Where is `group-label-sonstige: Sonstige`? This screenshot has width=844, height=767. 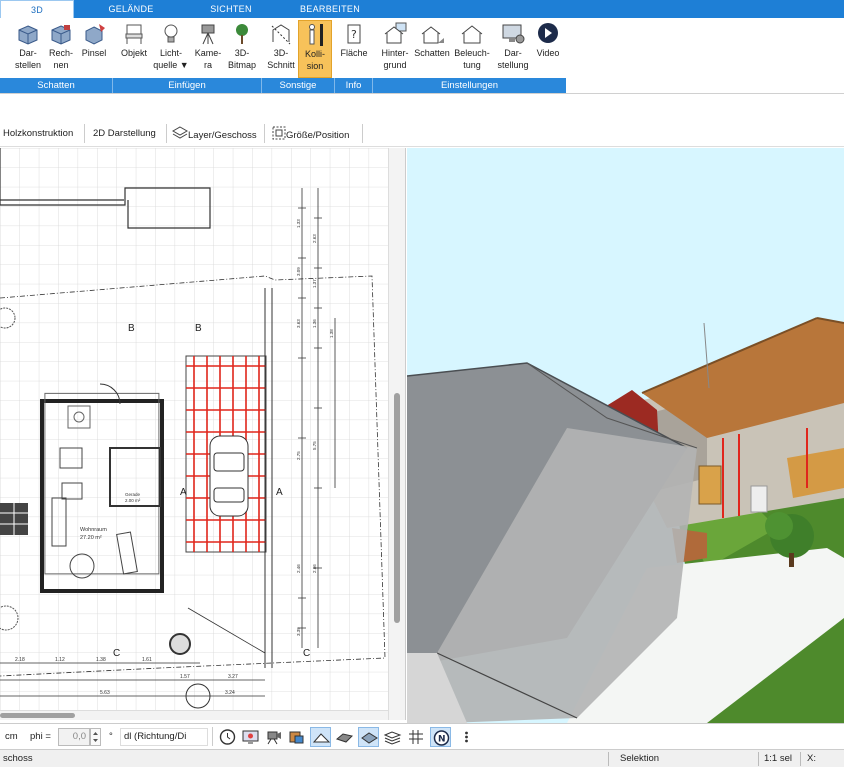
group-label-sonstige: Sonstige is located at coordinates (298, 85).